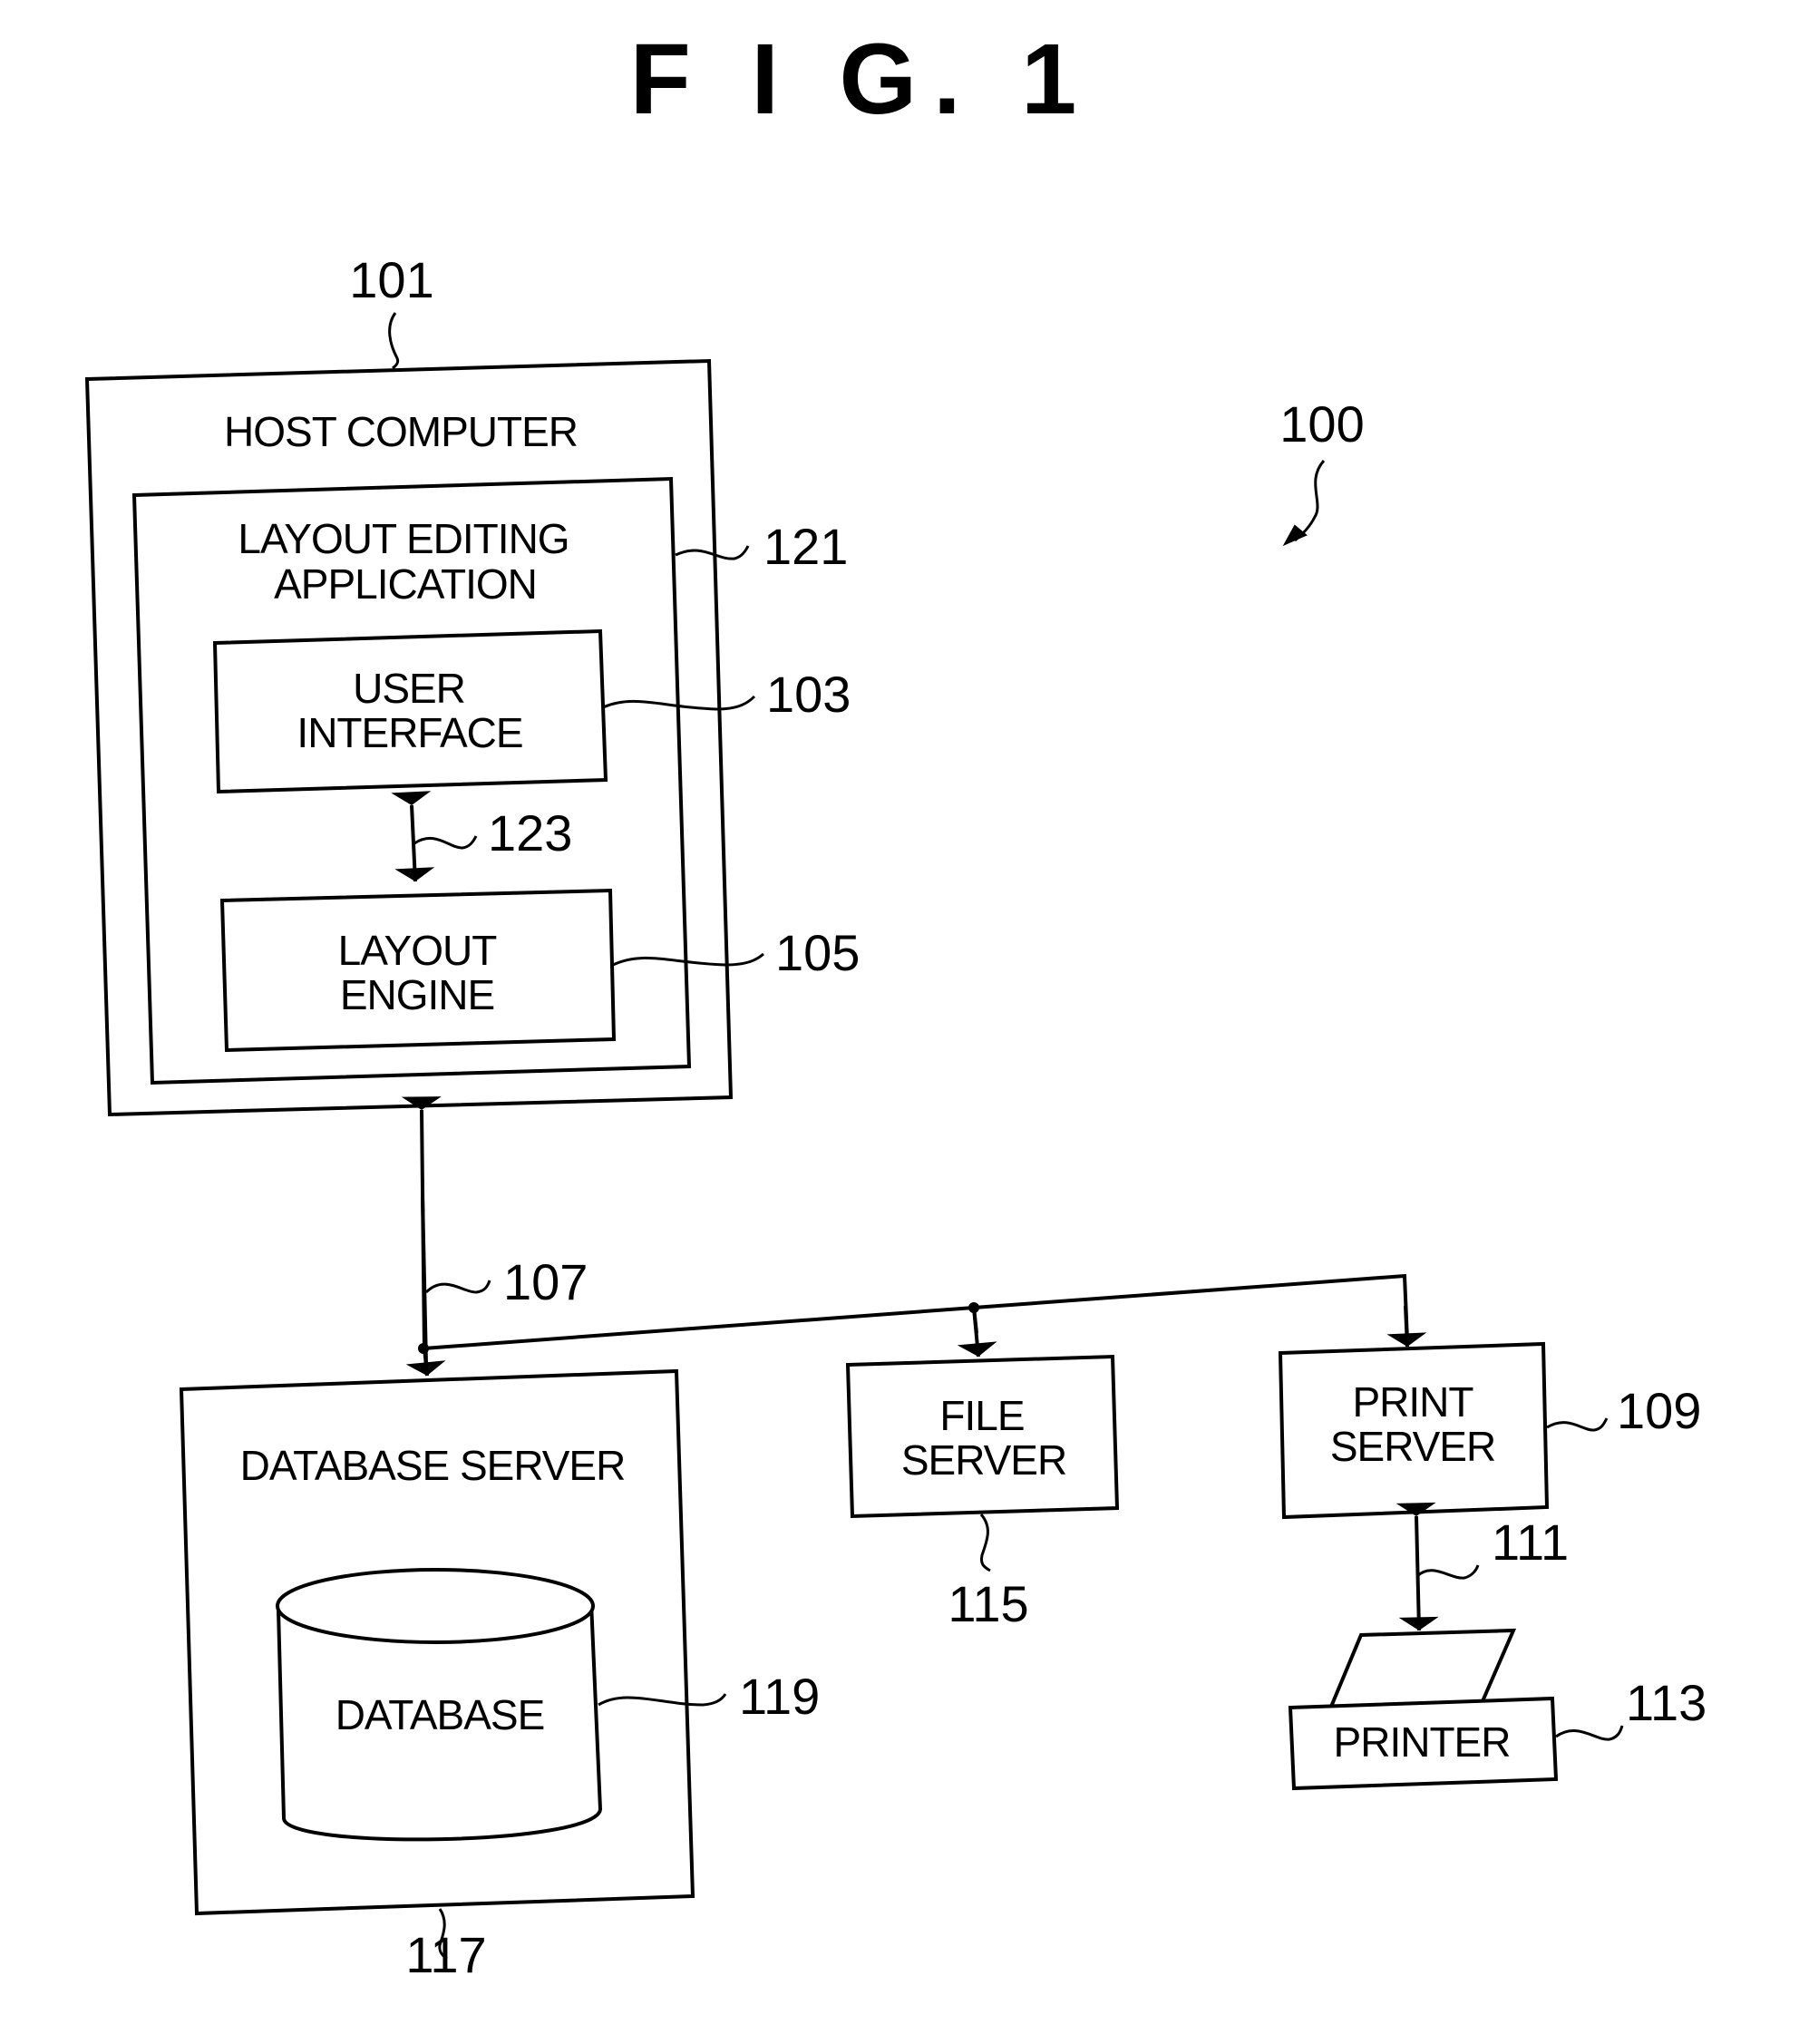 The image size is (1799, 2044). Describe the element at coordinates (818, 952) in the screenshot. I see `ref-105: 105` at that location.